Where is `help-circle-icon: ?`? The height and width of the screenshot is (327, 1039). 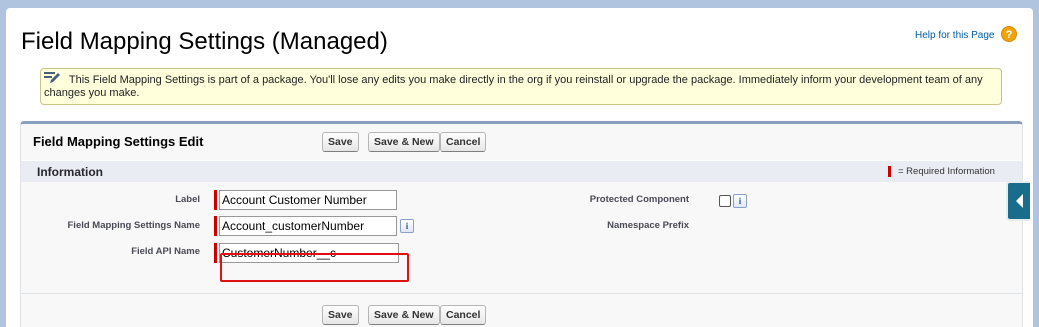 help-circle-icon: ? is located at coordinates (1009, 34).